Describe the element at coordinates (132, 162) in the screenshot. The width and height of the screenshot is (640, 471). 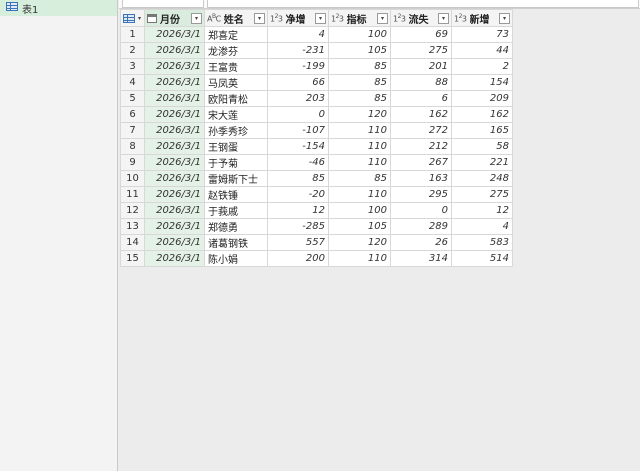
I see `row-number: 9` at that location.